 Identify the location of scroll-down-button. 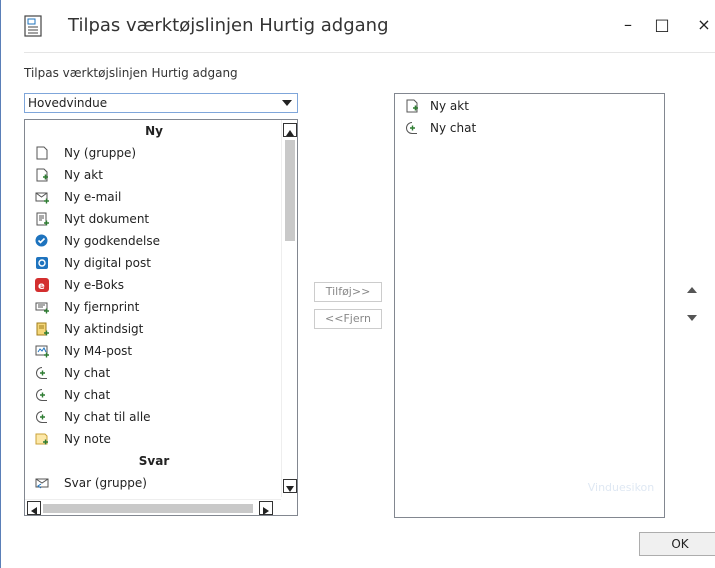
(290, 486).